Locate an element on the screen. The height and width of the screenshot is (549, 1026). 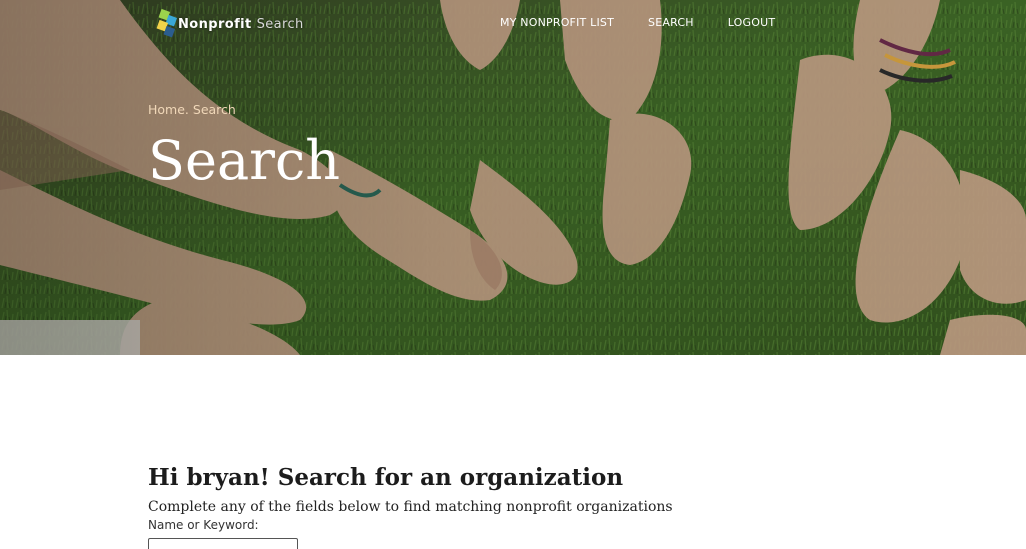
breadcrumb: Home. Search is located at coordinates (192, 109).